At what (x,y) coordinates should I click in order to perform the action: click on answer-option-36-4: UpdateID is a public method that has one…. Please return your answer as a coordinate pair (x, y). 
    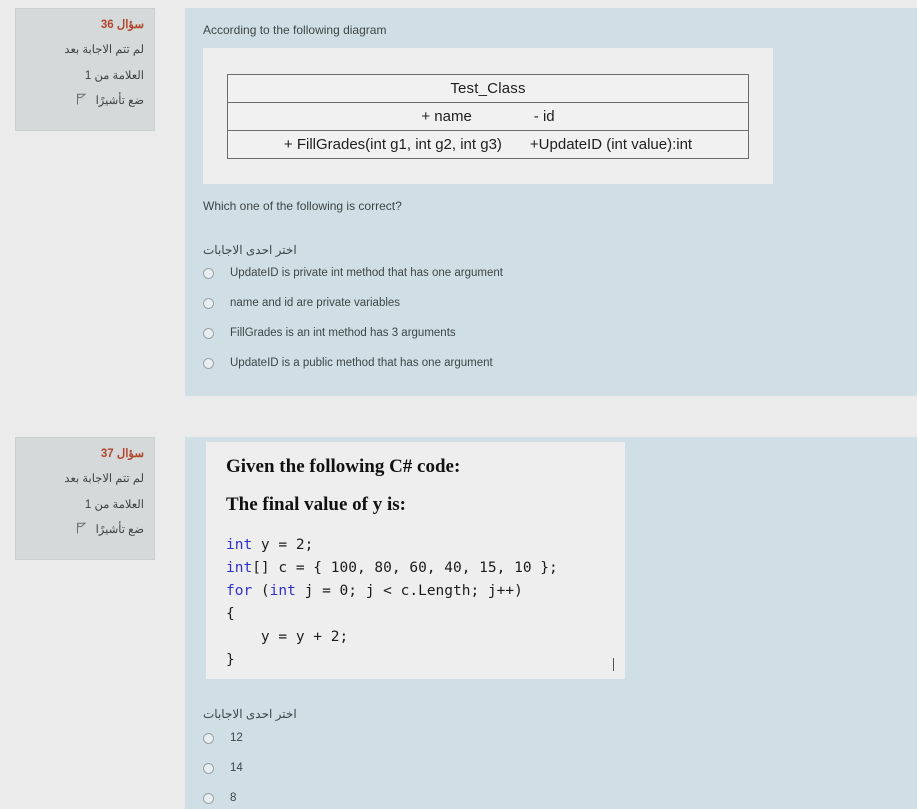
    Looking at the image, I should click on (348, 363).